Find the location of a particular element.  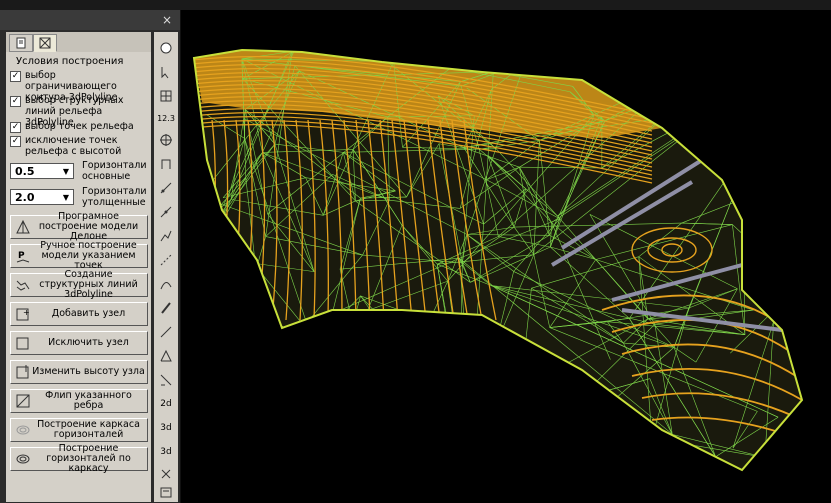

close-icon: × is located at coordinates (167, 20).